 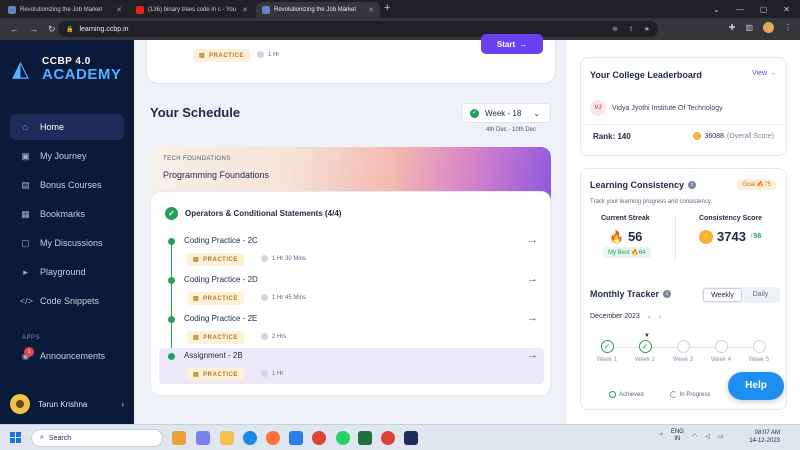 What do you see at coordinates (67, 185) in the screenshot?
I see `sidebar-item-bonus-courses: ▤ Bonus Courses` at bounding box center [67, 185].